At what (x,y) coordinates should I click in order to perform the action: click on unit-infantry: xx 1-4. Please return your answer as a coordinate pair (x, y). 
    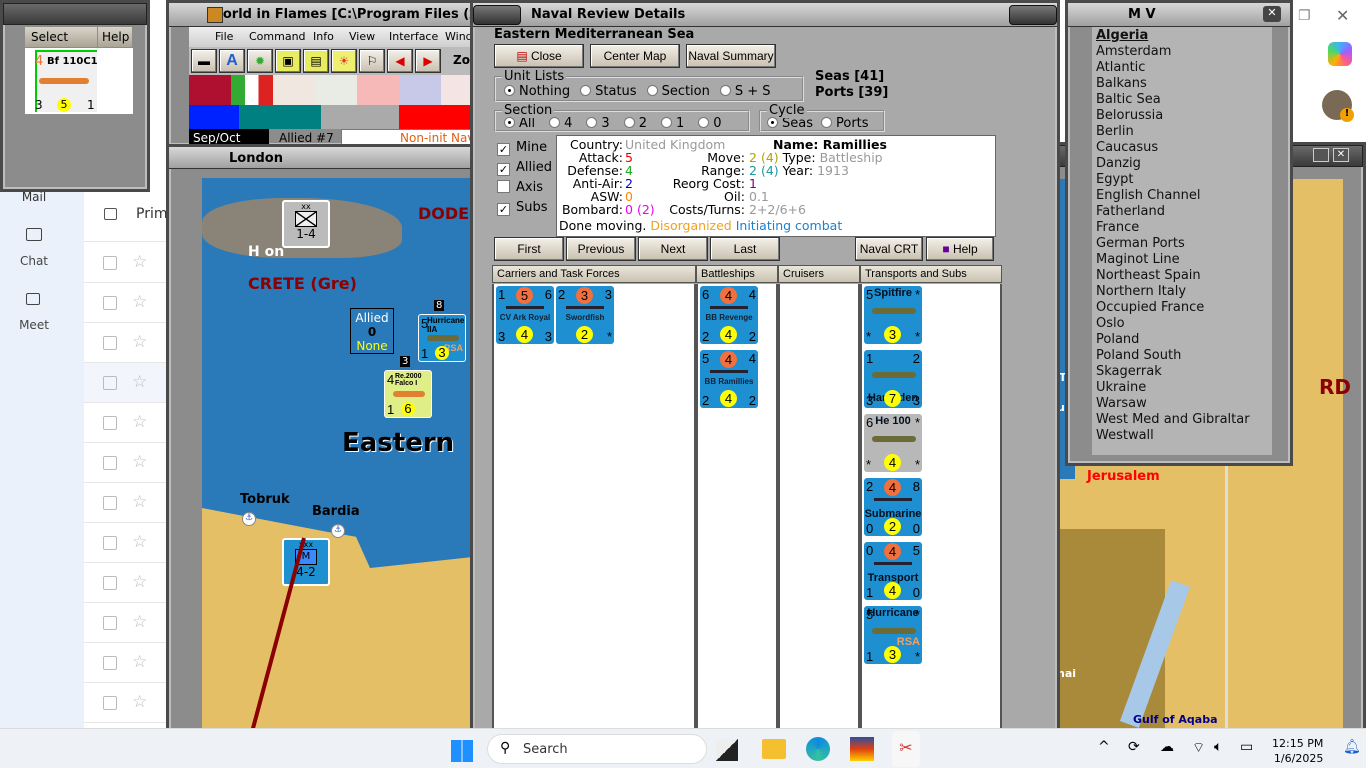
    Looking at the image, I should click on (306, 224).